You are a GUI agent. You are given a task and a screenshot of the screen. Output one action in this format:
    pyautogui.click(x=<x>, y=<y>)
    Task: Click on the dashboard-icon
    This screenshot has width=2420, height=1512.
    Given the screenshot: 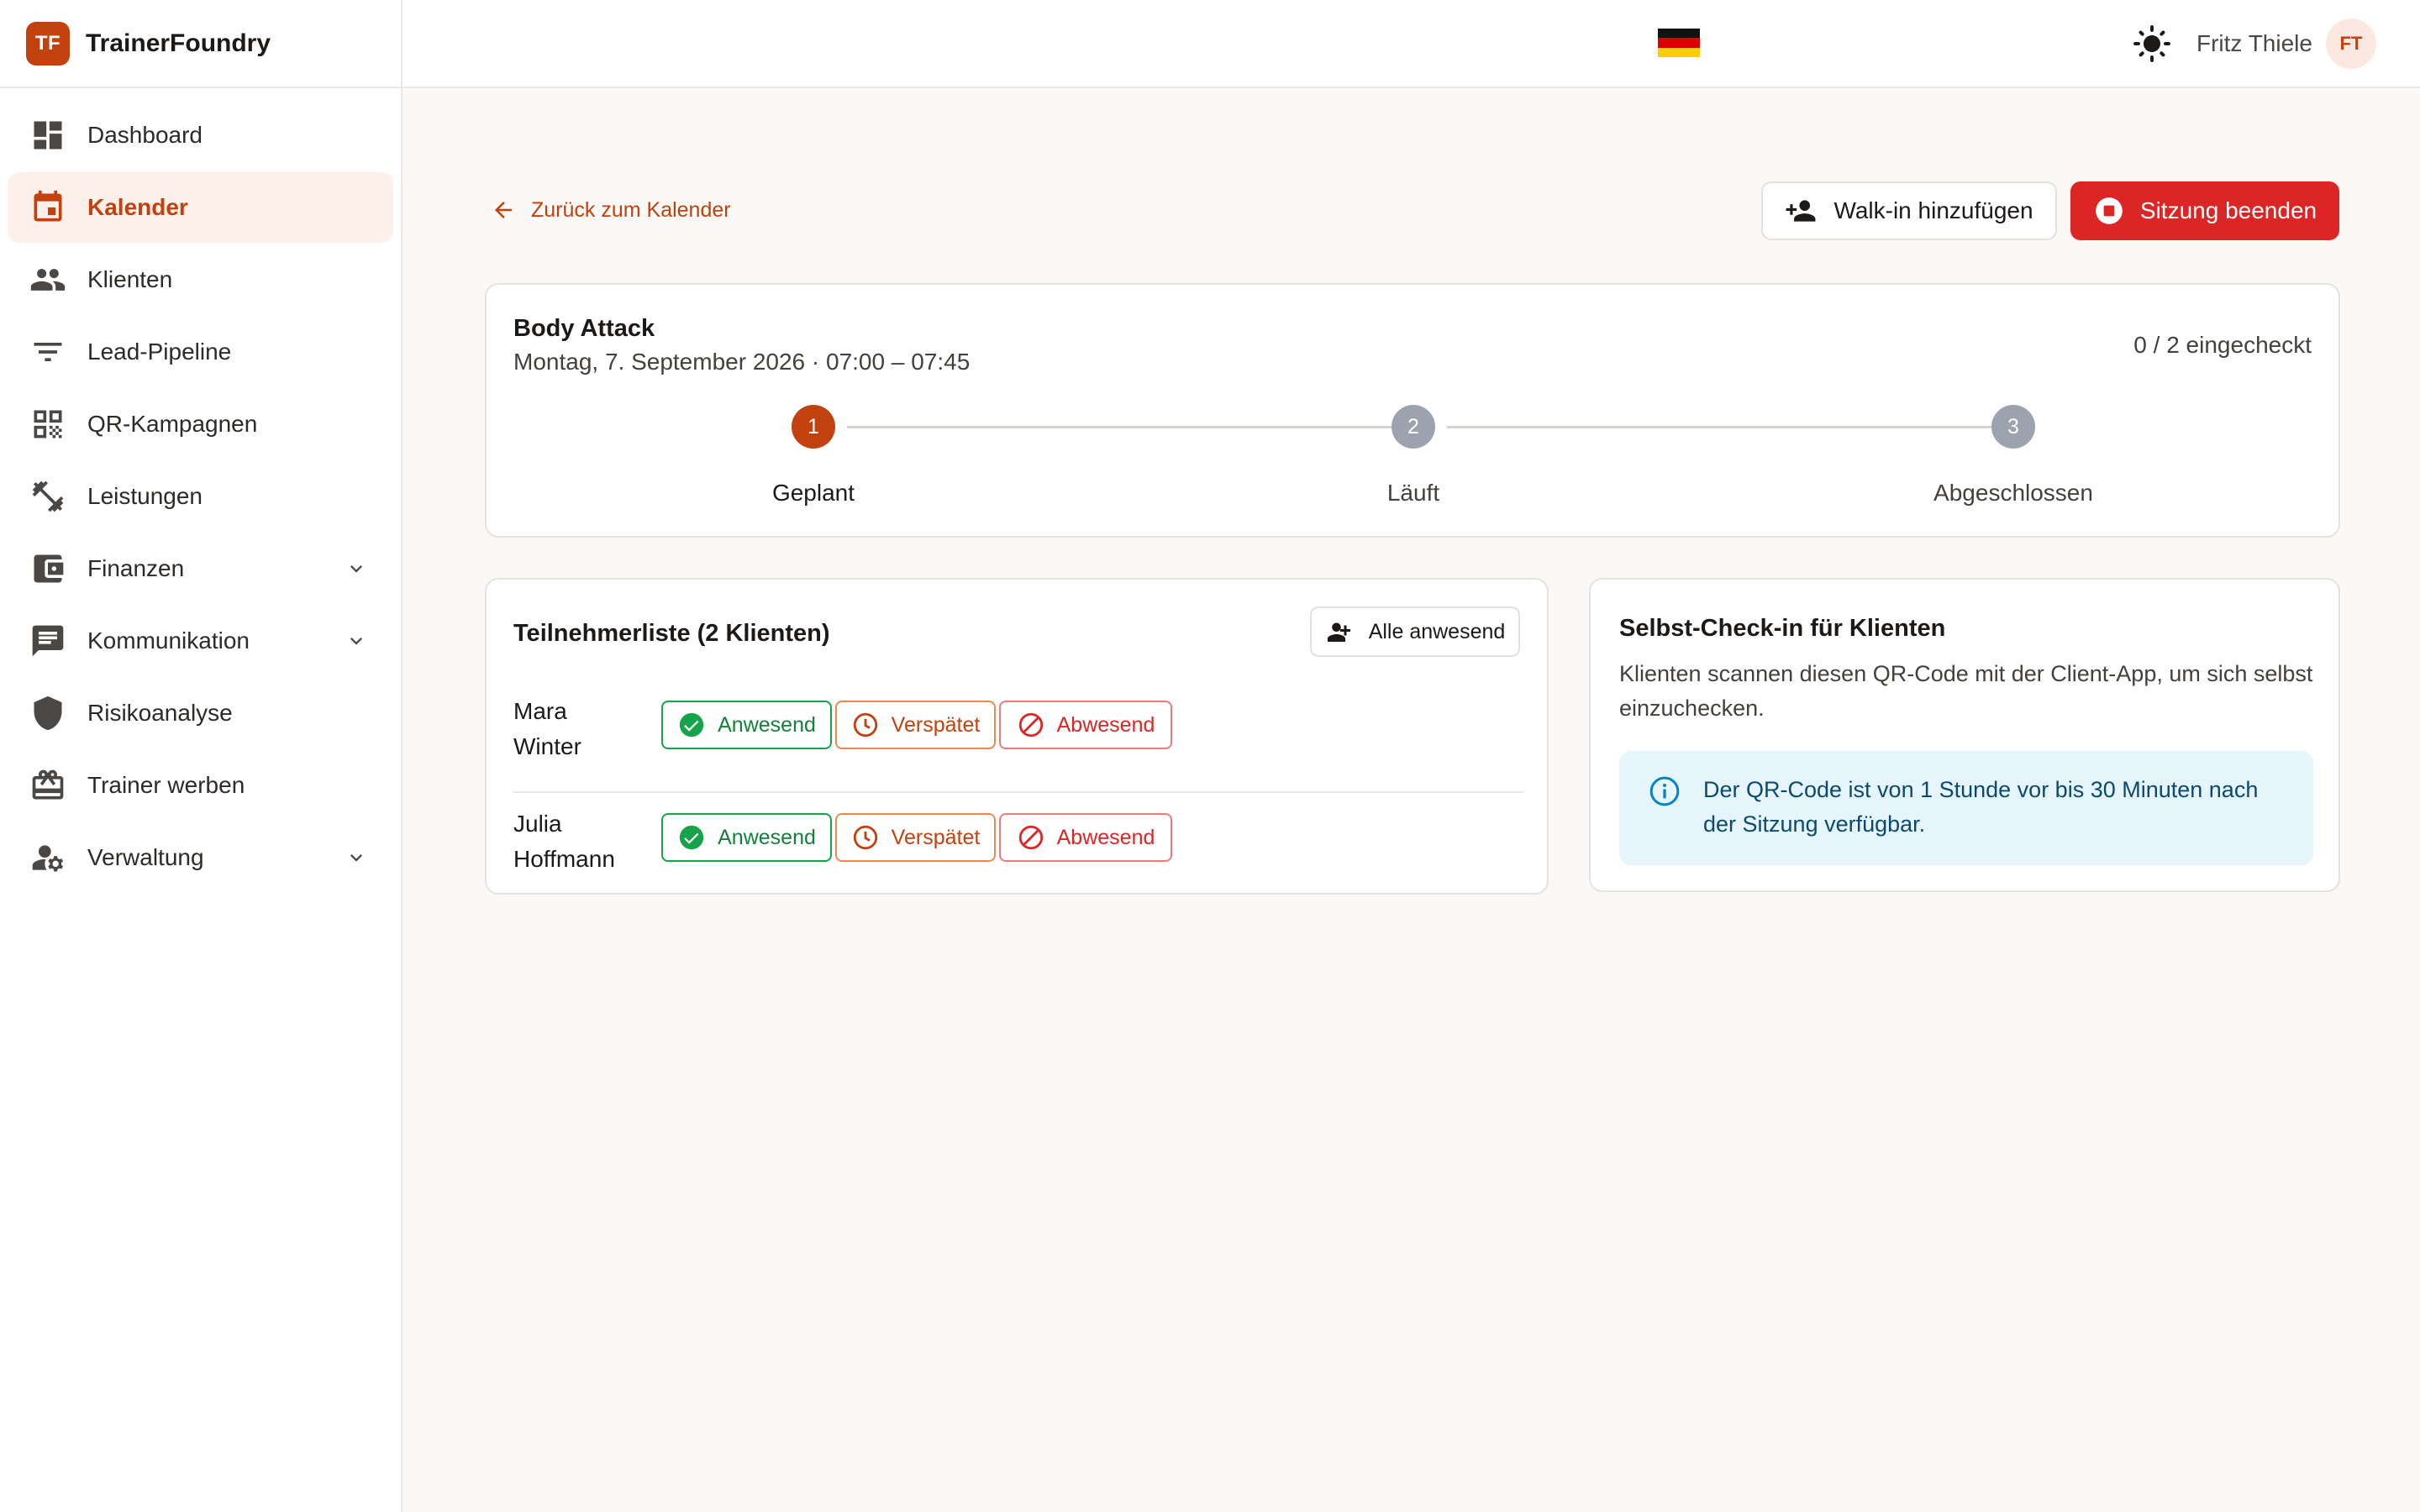 What is the action you would take?
    pyautogui.click(x=47, y=135)
    